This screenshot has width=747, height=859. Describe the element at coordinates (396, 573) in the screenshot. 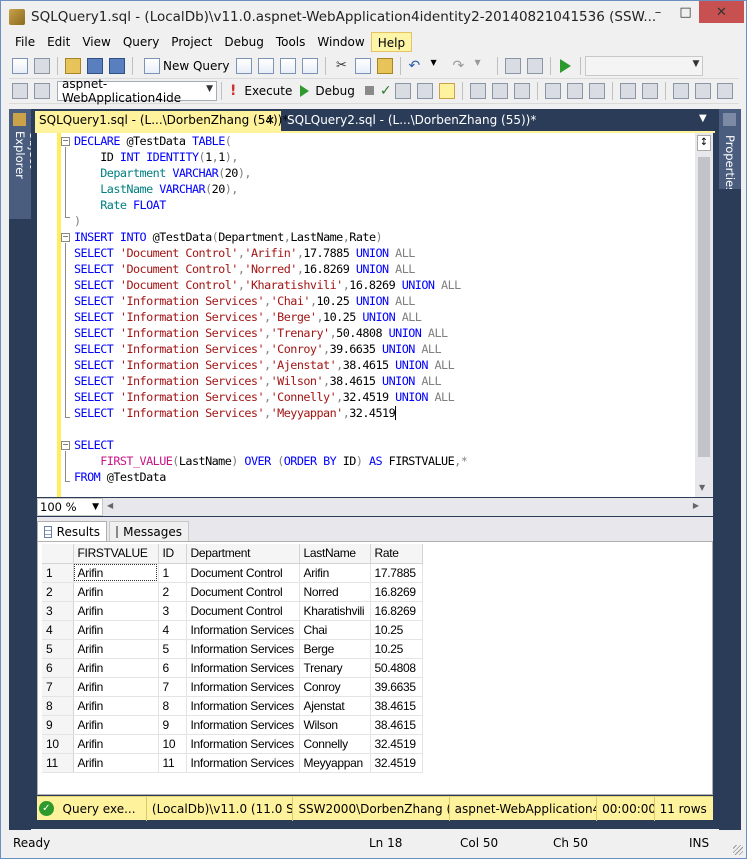

I see `cell-rate: 17.7885` at that location.